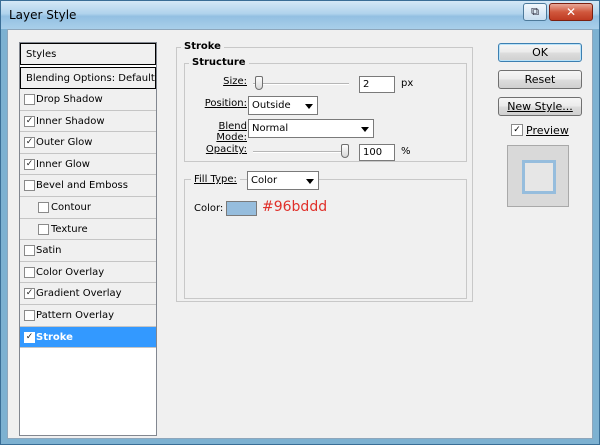  What do you see at coordinates (301, 84) in the screenshot?
I see `size-slider-track` at bounding box center [301, 84].